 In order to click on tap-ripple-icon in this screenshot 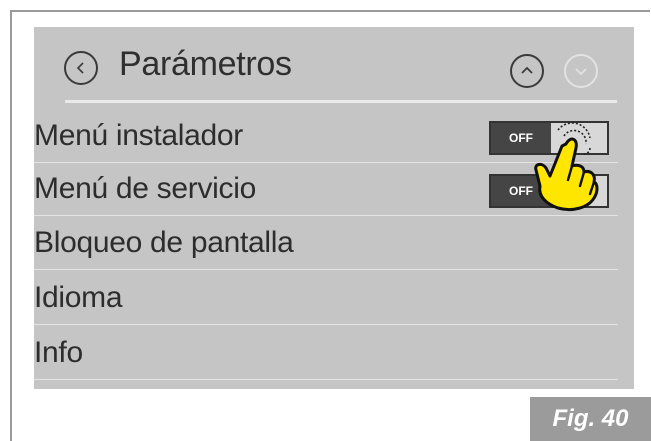, I will do `click(574, 130)`.